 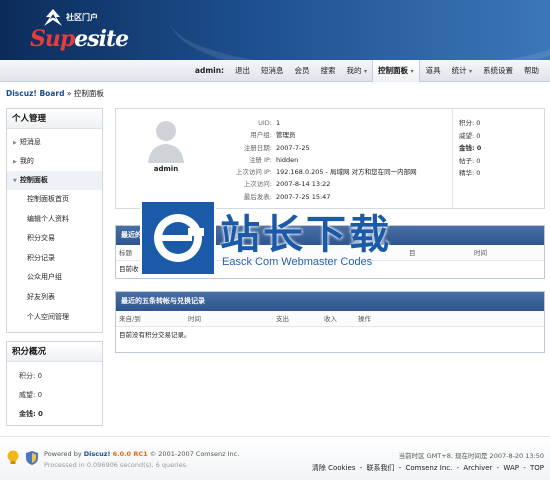 I want to click on credit-label: 积分:, so click(x=27, y=376).